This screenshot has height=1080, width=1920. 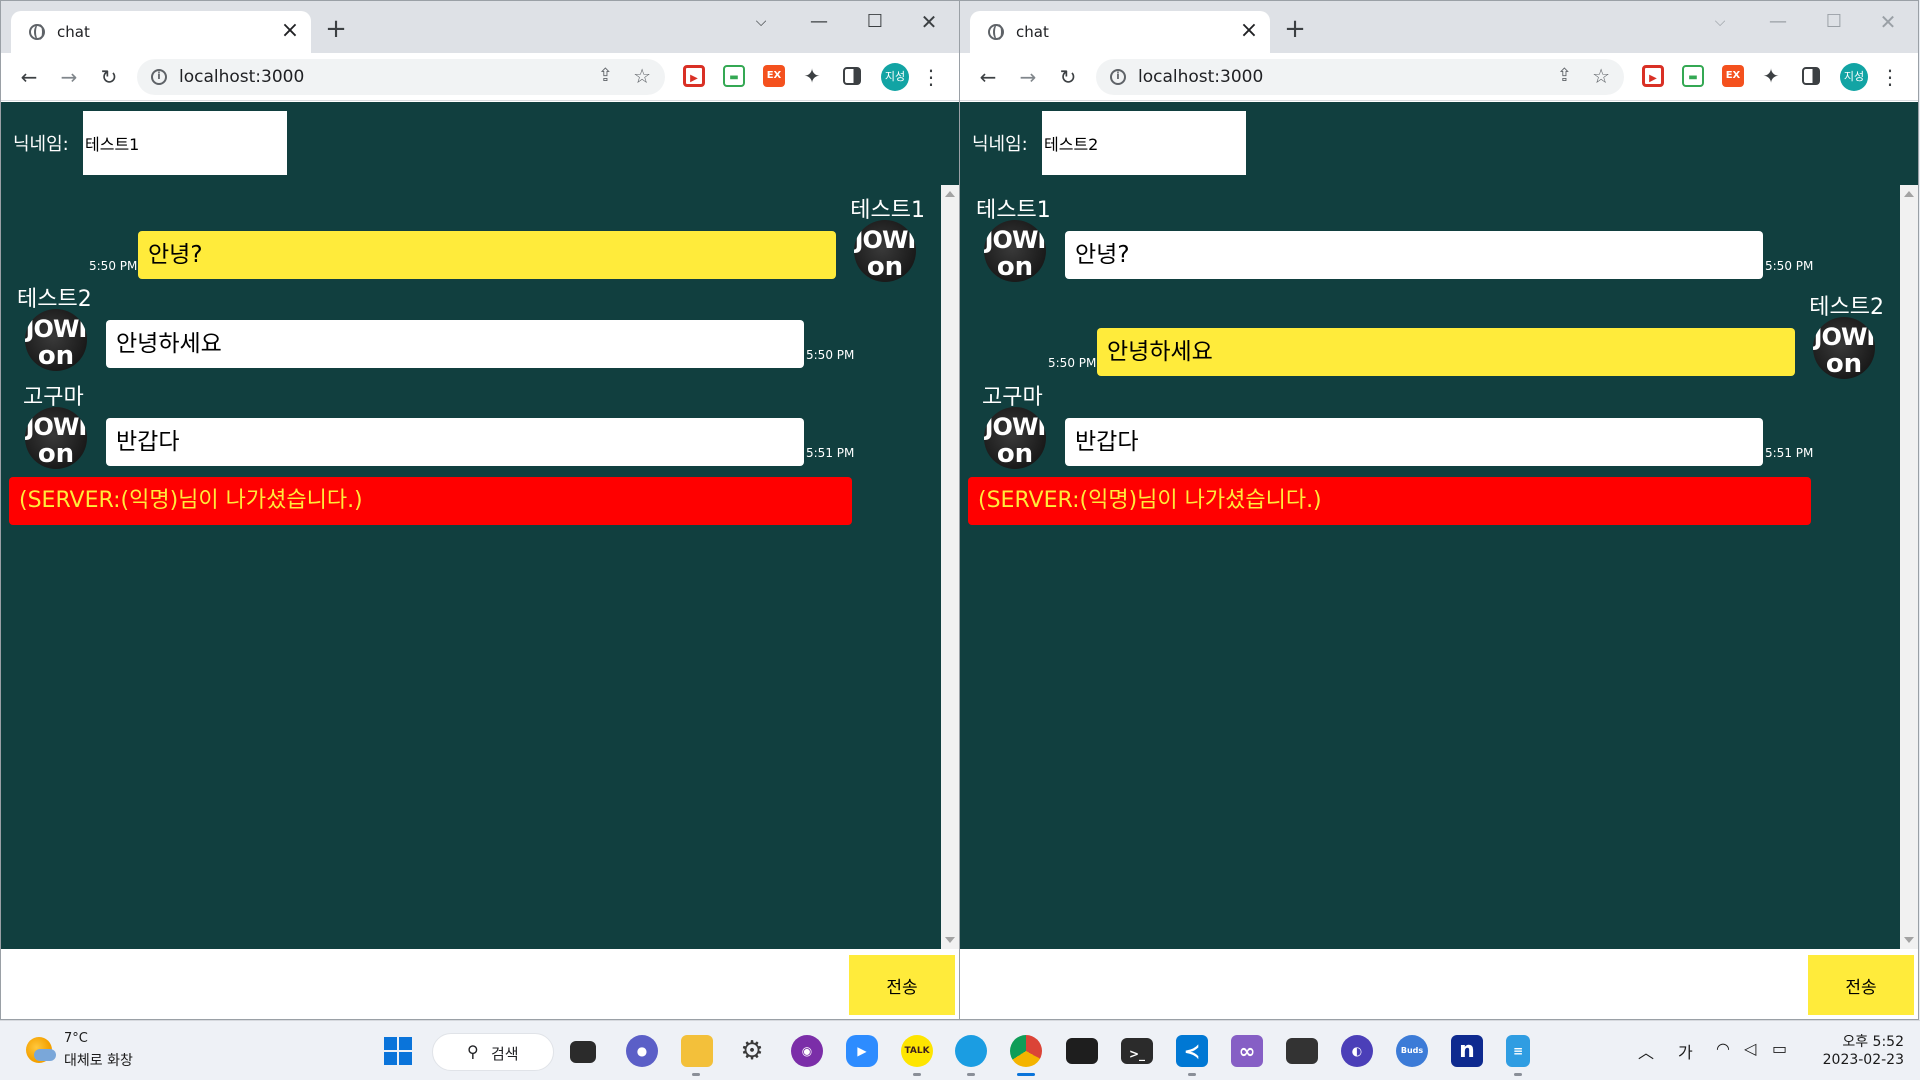 I want to click on tab-strip: chat × + ⌵ — ☐ ✕, so click(x=480, y=27).